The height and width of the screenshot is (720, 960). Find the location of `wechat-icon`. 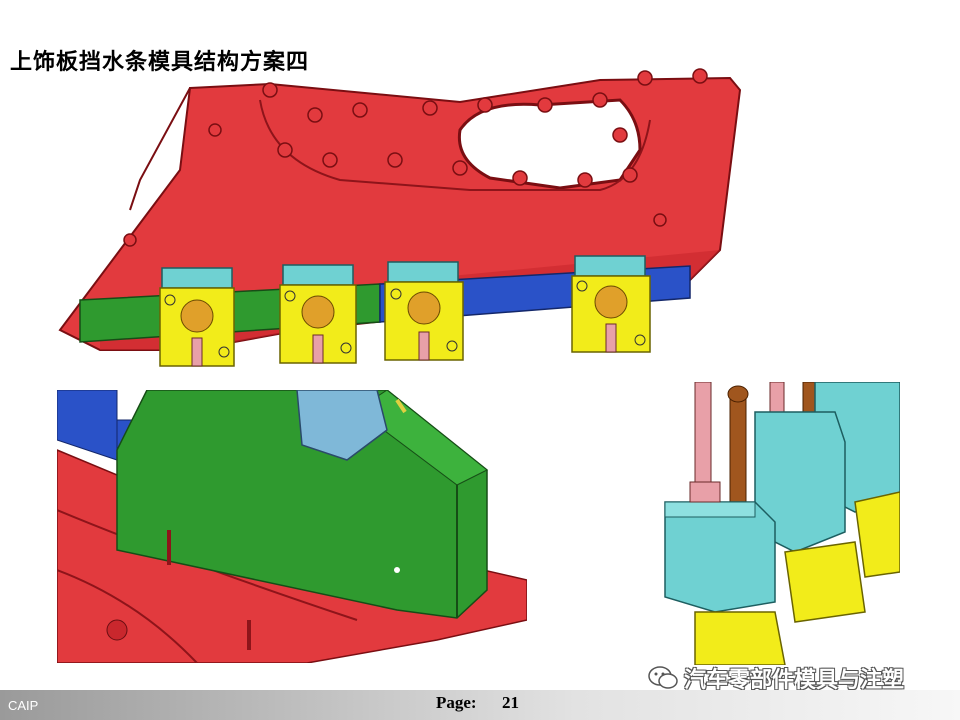

wechat-icon is located at coordinates (663, 677).